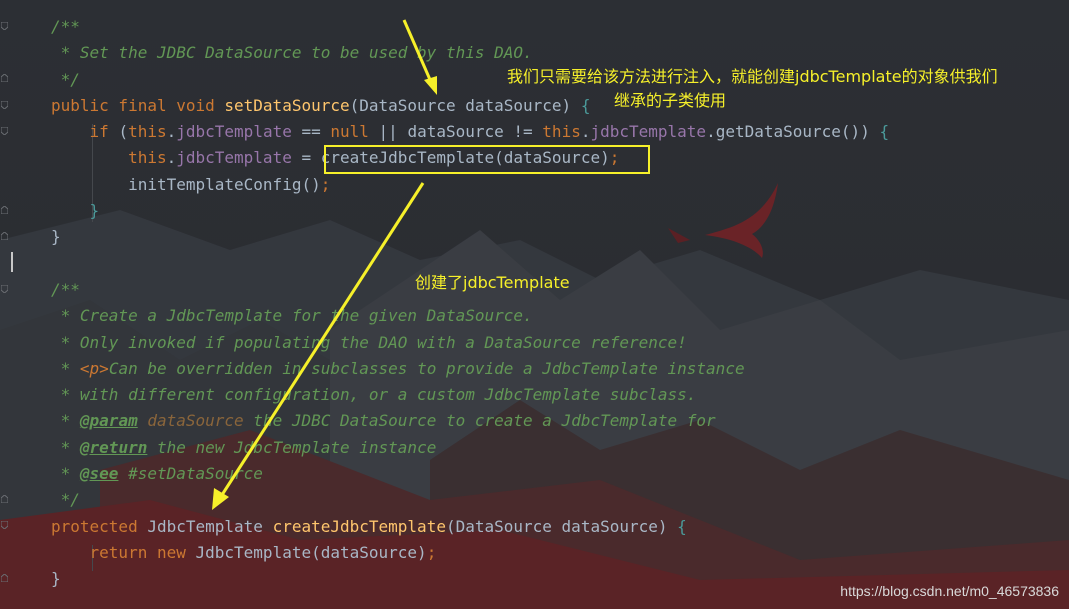 This screenshot has height=609, width=1069. Describe the element at coordinates (670, 100) in the screenshot. I see `annotation-note-line2: 继承的子类使用` at that location.